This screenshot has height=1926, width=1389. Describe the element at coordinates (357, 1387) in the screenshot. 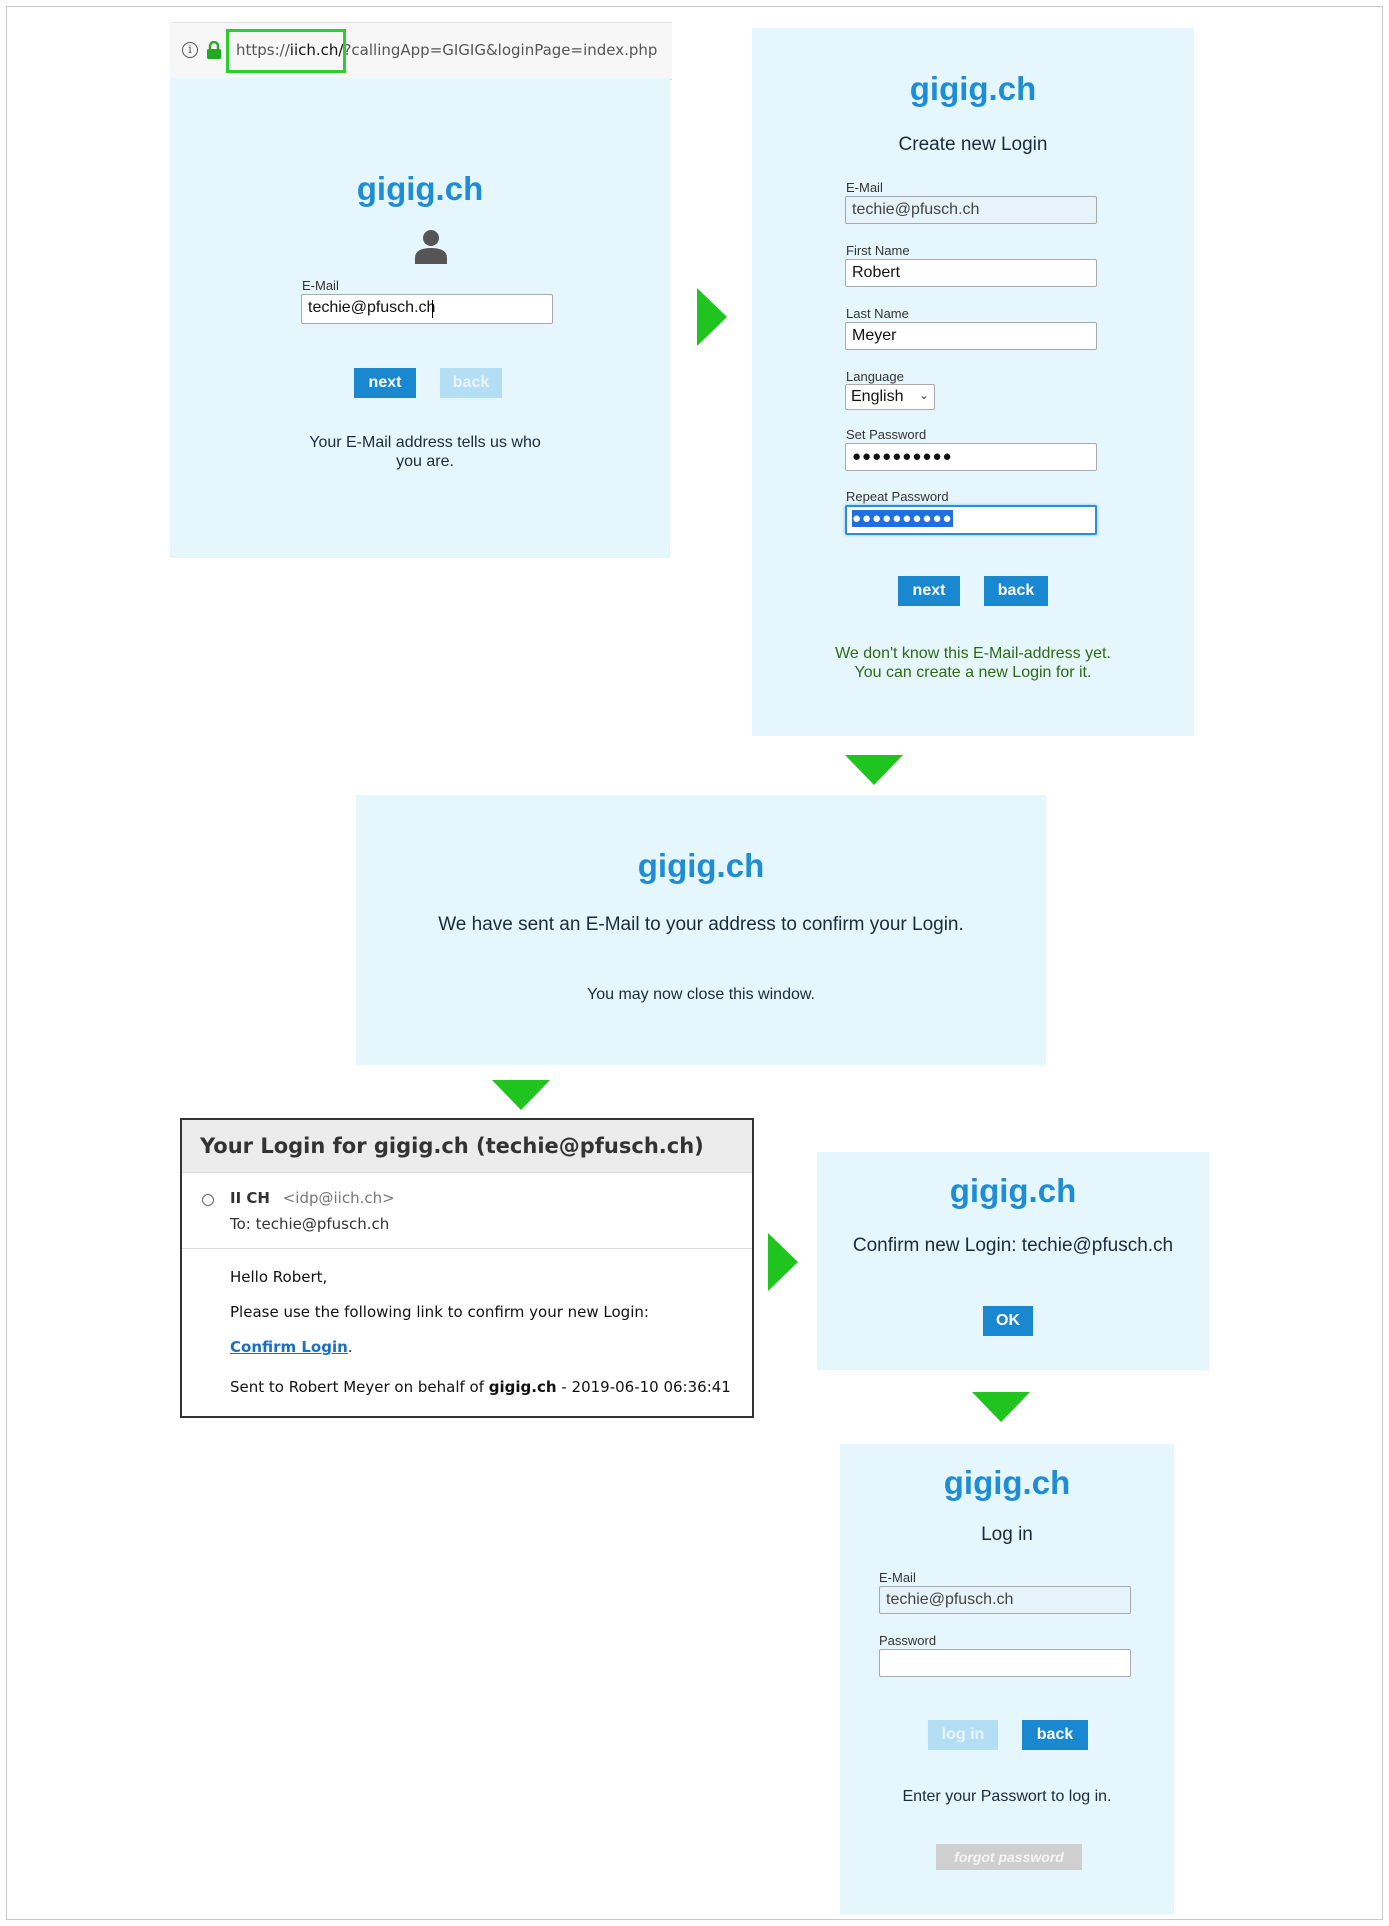

I see `footer-prefix: Sent to Robert Meyer on behalf of` at that location.